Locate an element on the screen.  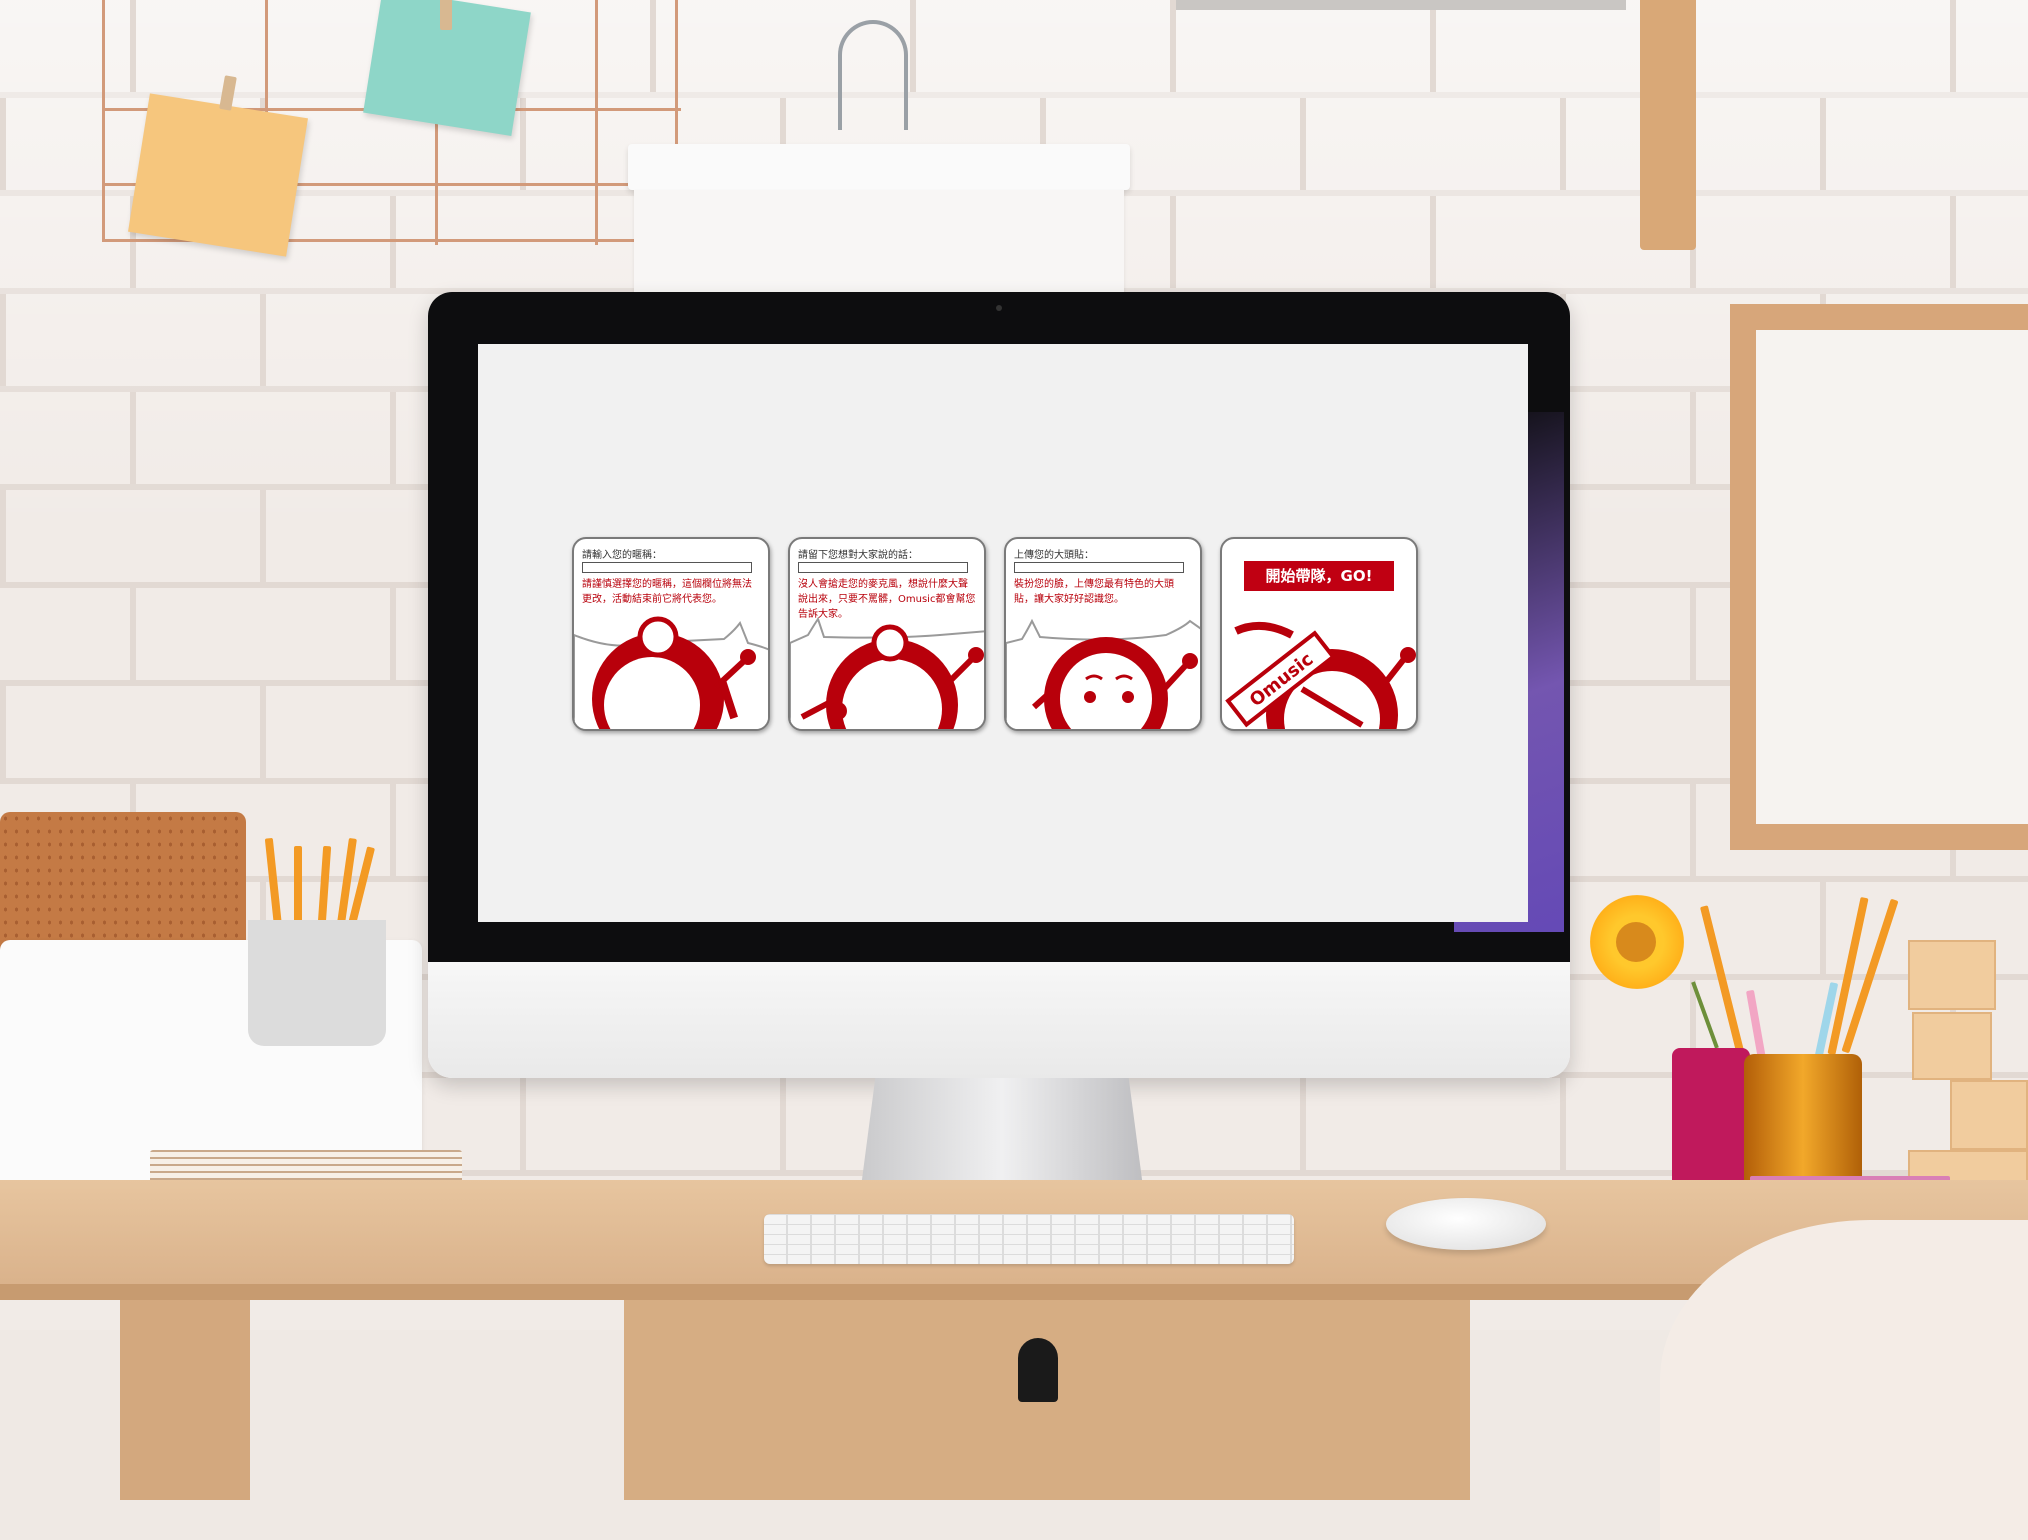
clothespin is located at coordinates (446, 15).